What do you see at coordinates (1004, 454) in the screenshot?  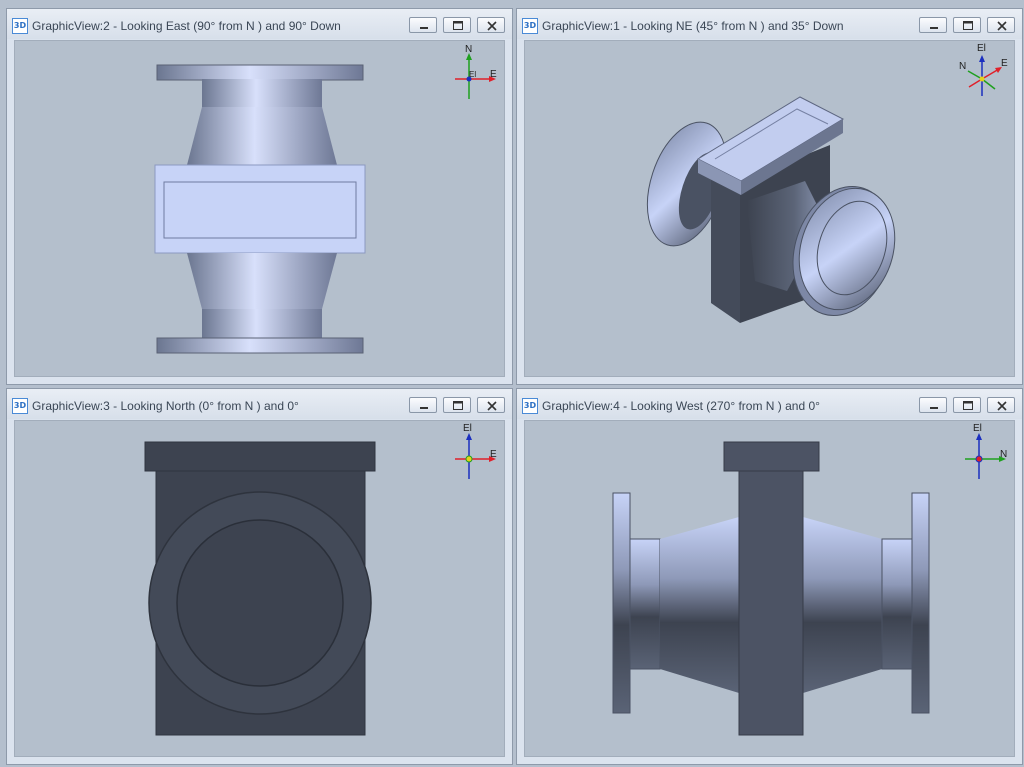 I see `axis-label-right: N` at bounding box center [1004, 454].